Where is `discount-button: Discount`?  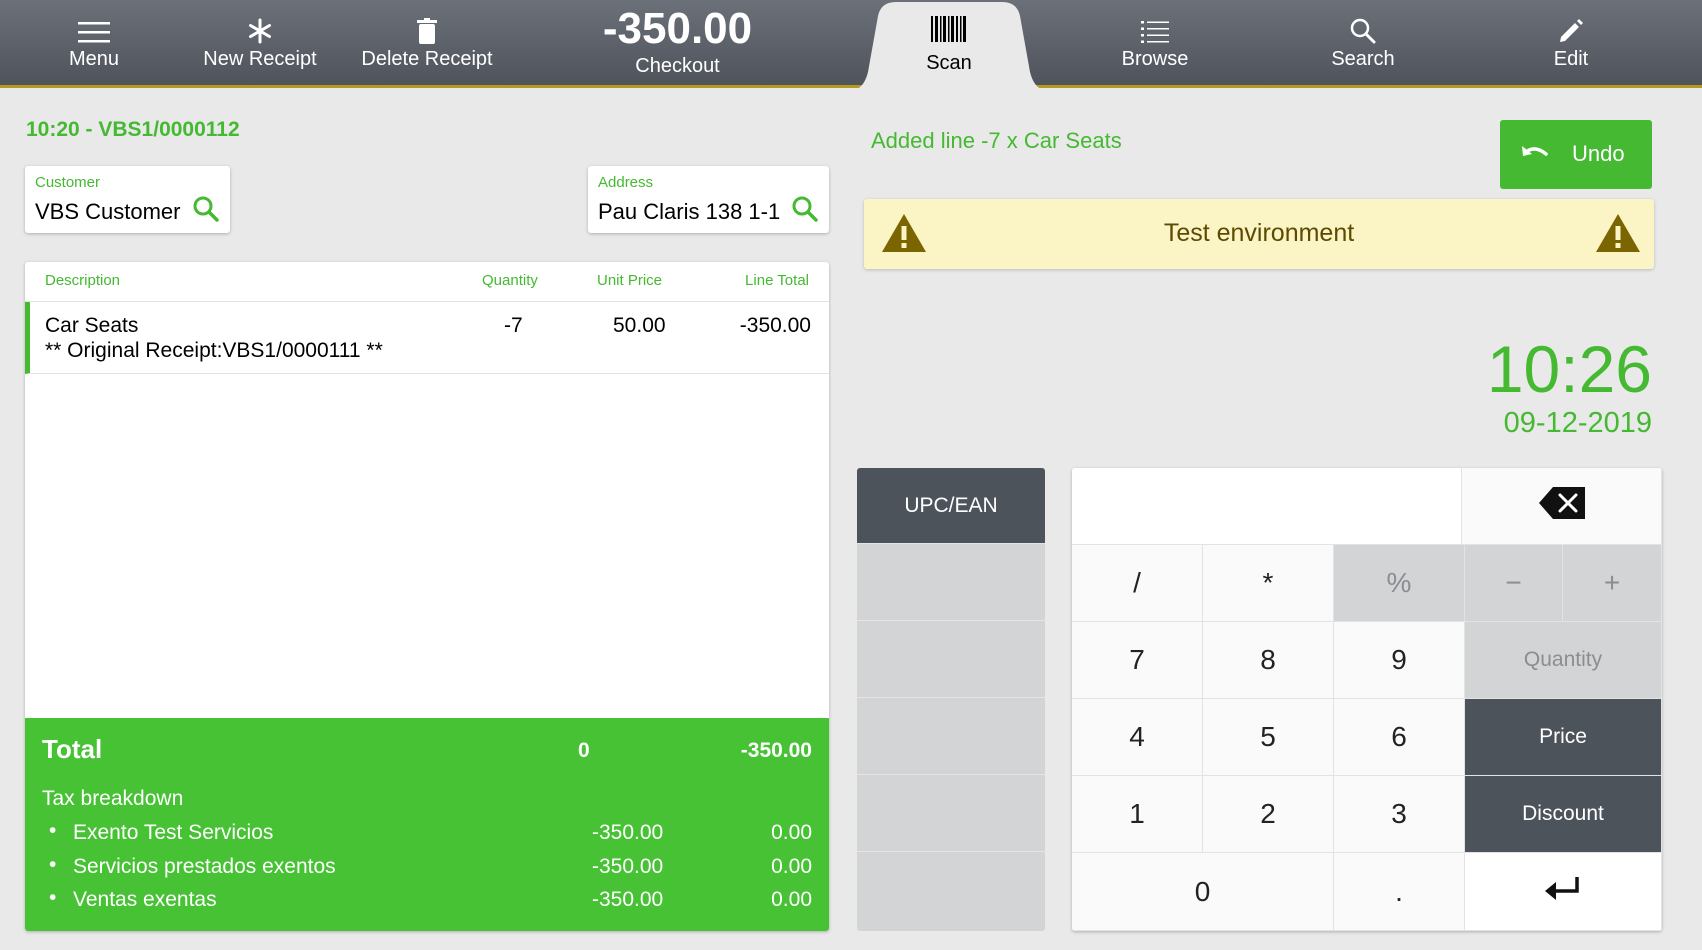 discount-button: Discount is located at coordinates (1563, 814).